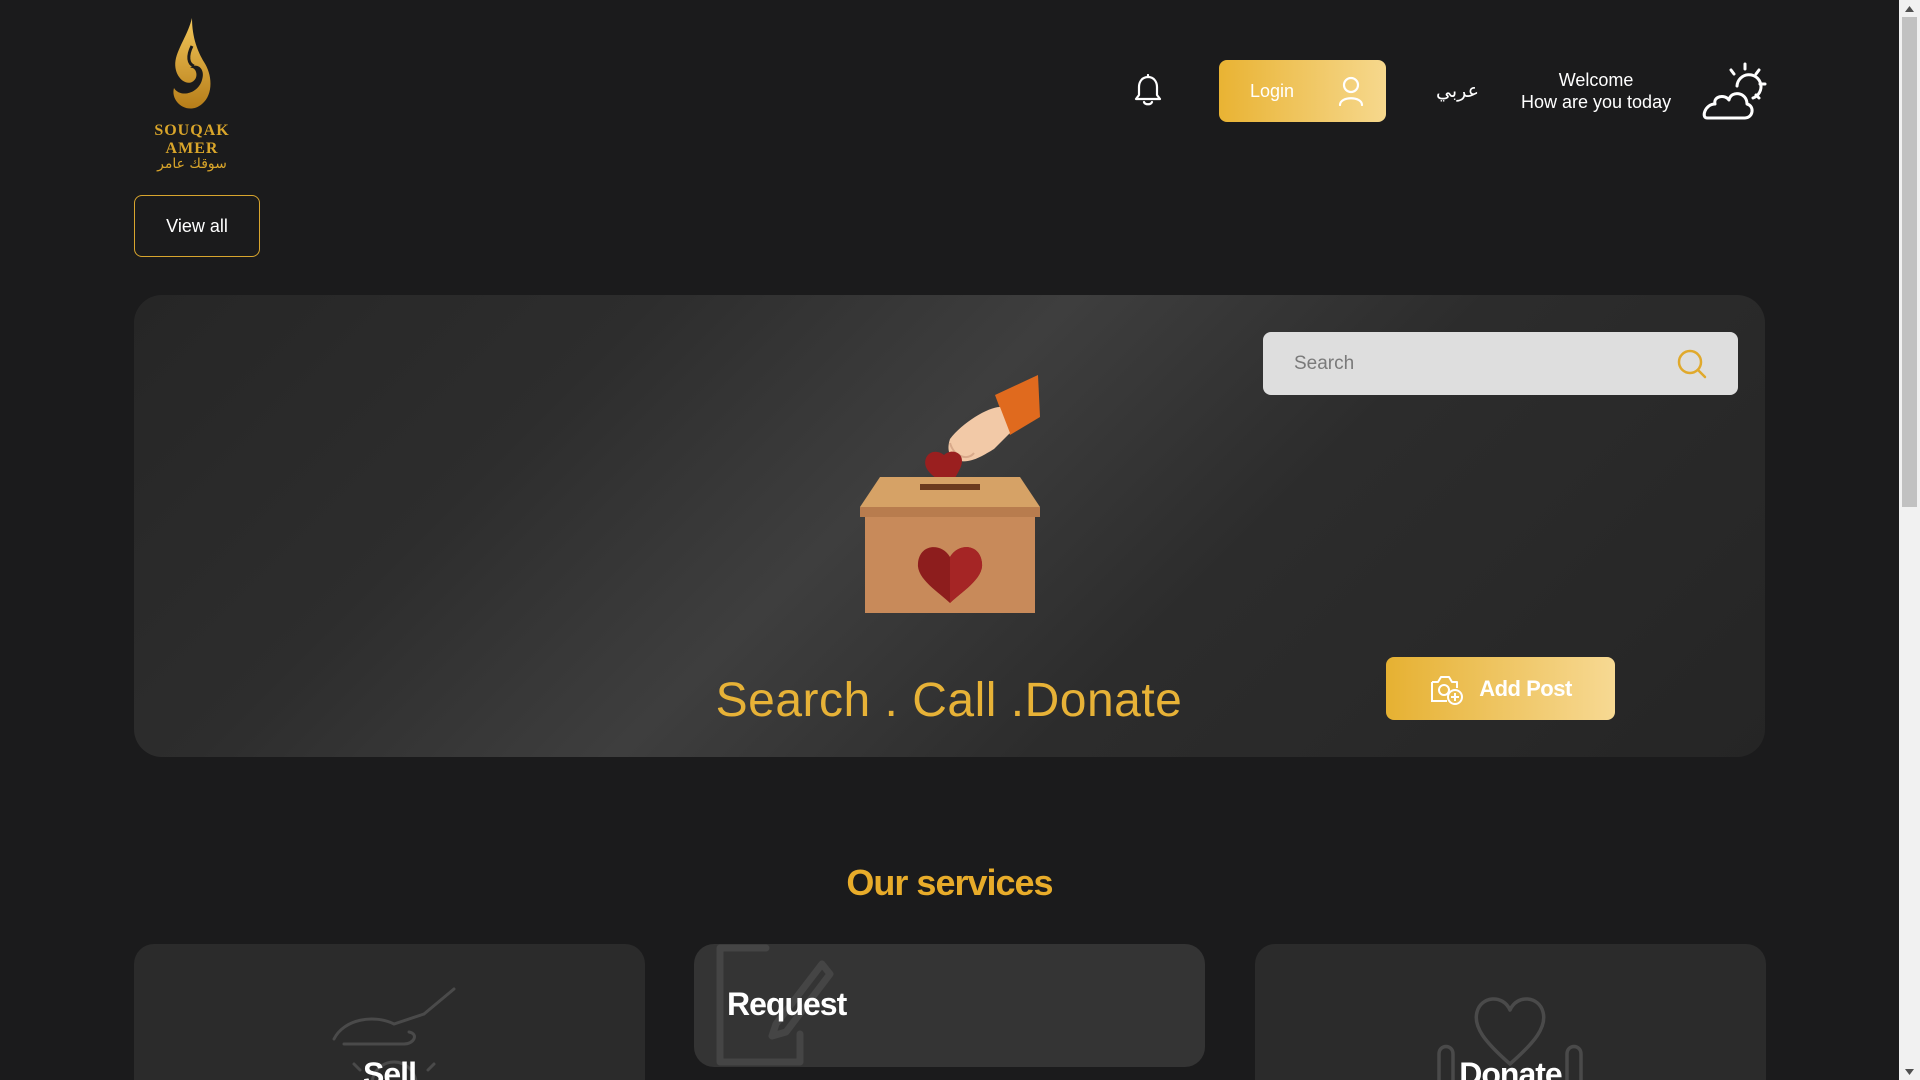 The image size is (1920, 1080). What do you see at coordinates (787, 1004) in the screenshot?
I see `service-label-request: Request` at bounding box center [787, 1004].